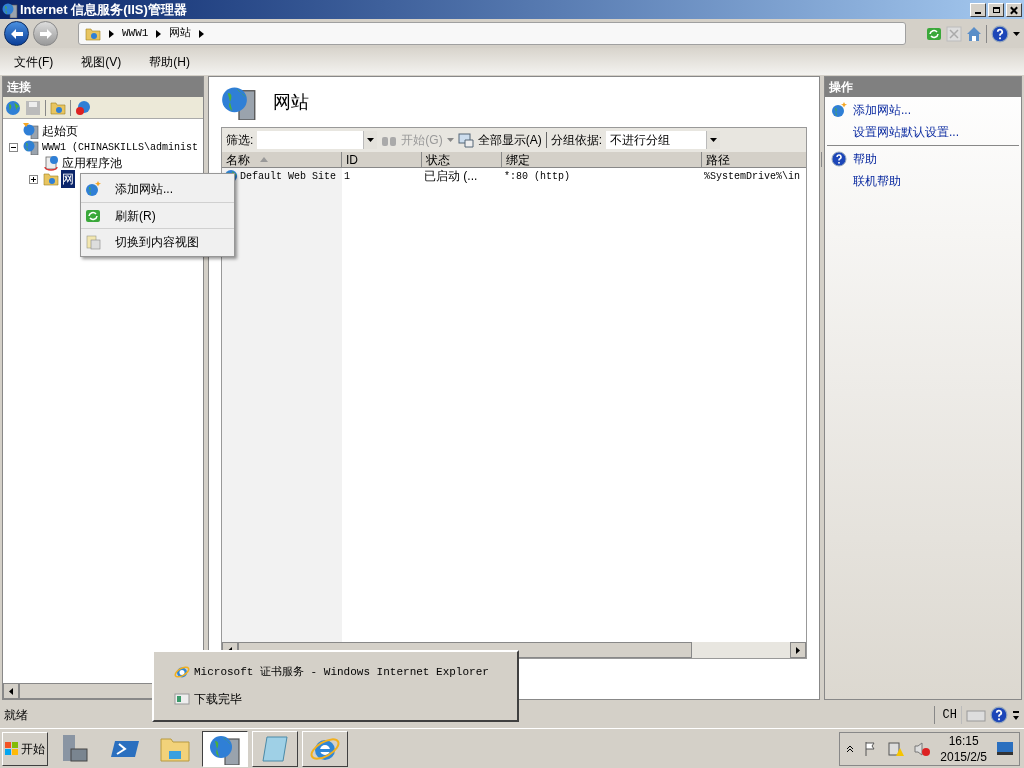 Image resolution: width=1024 pixels, height=768 pixels. What do you see at coordinates (51, 179) in the screenshot?
I see `sites-folder-icon` at bounding box center [51, 179].